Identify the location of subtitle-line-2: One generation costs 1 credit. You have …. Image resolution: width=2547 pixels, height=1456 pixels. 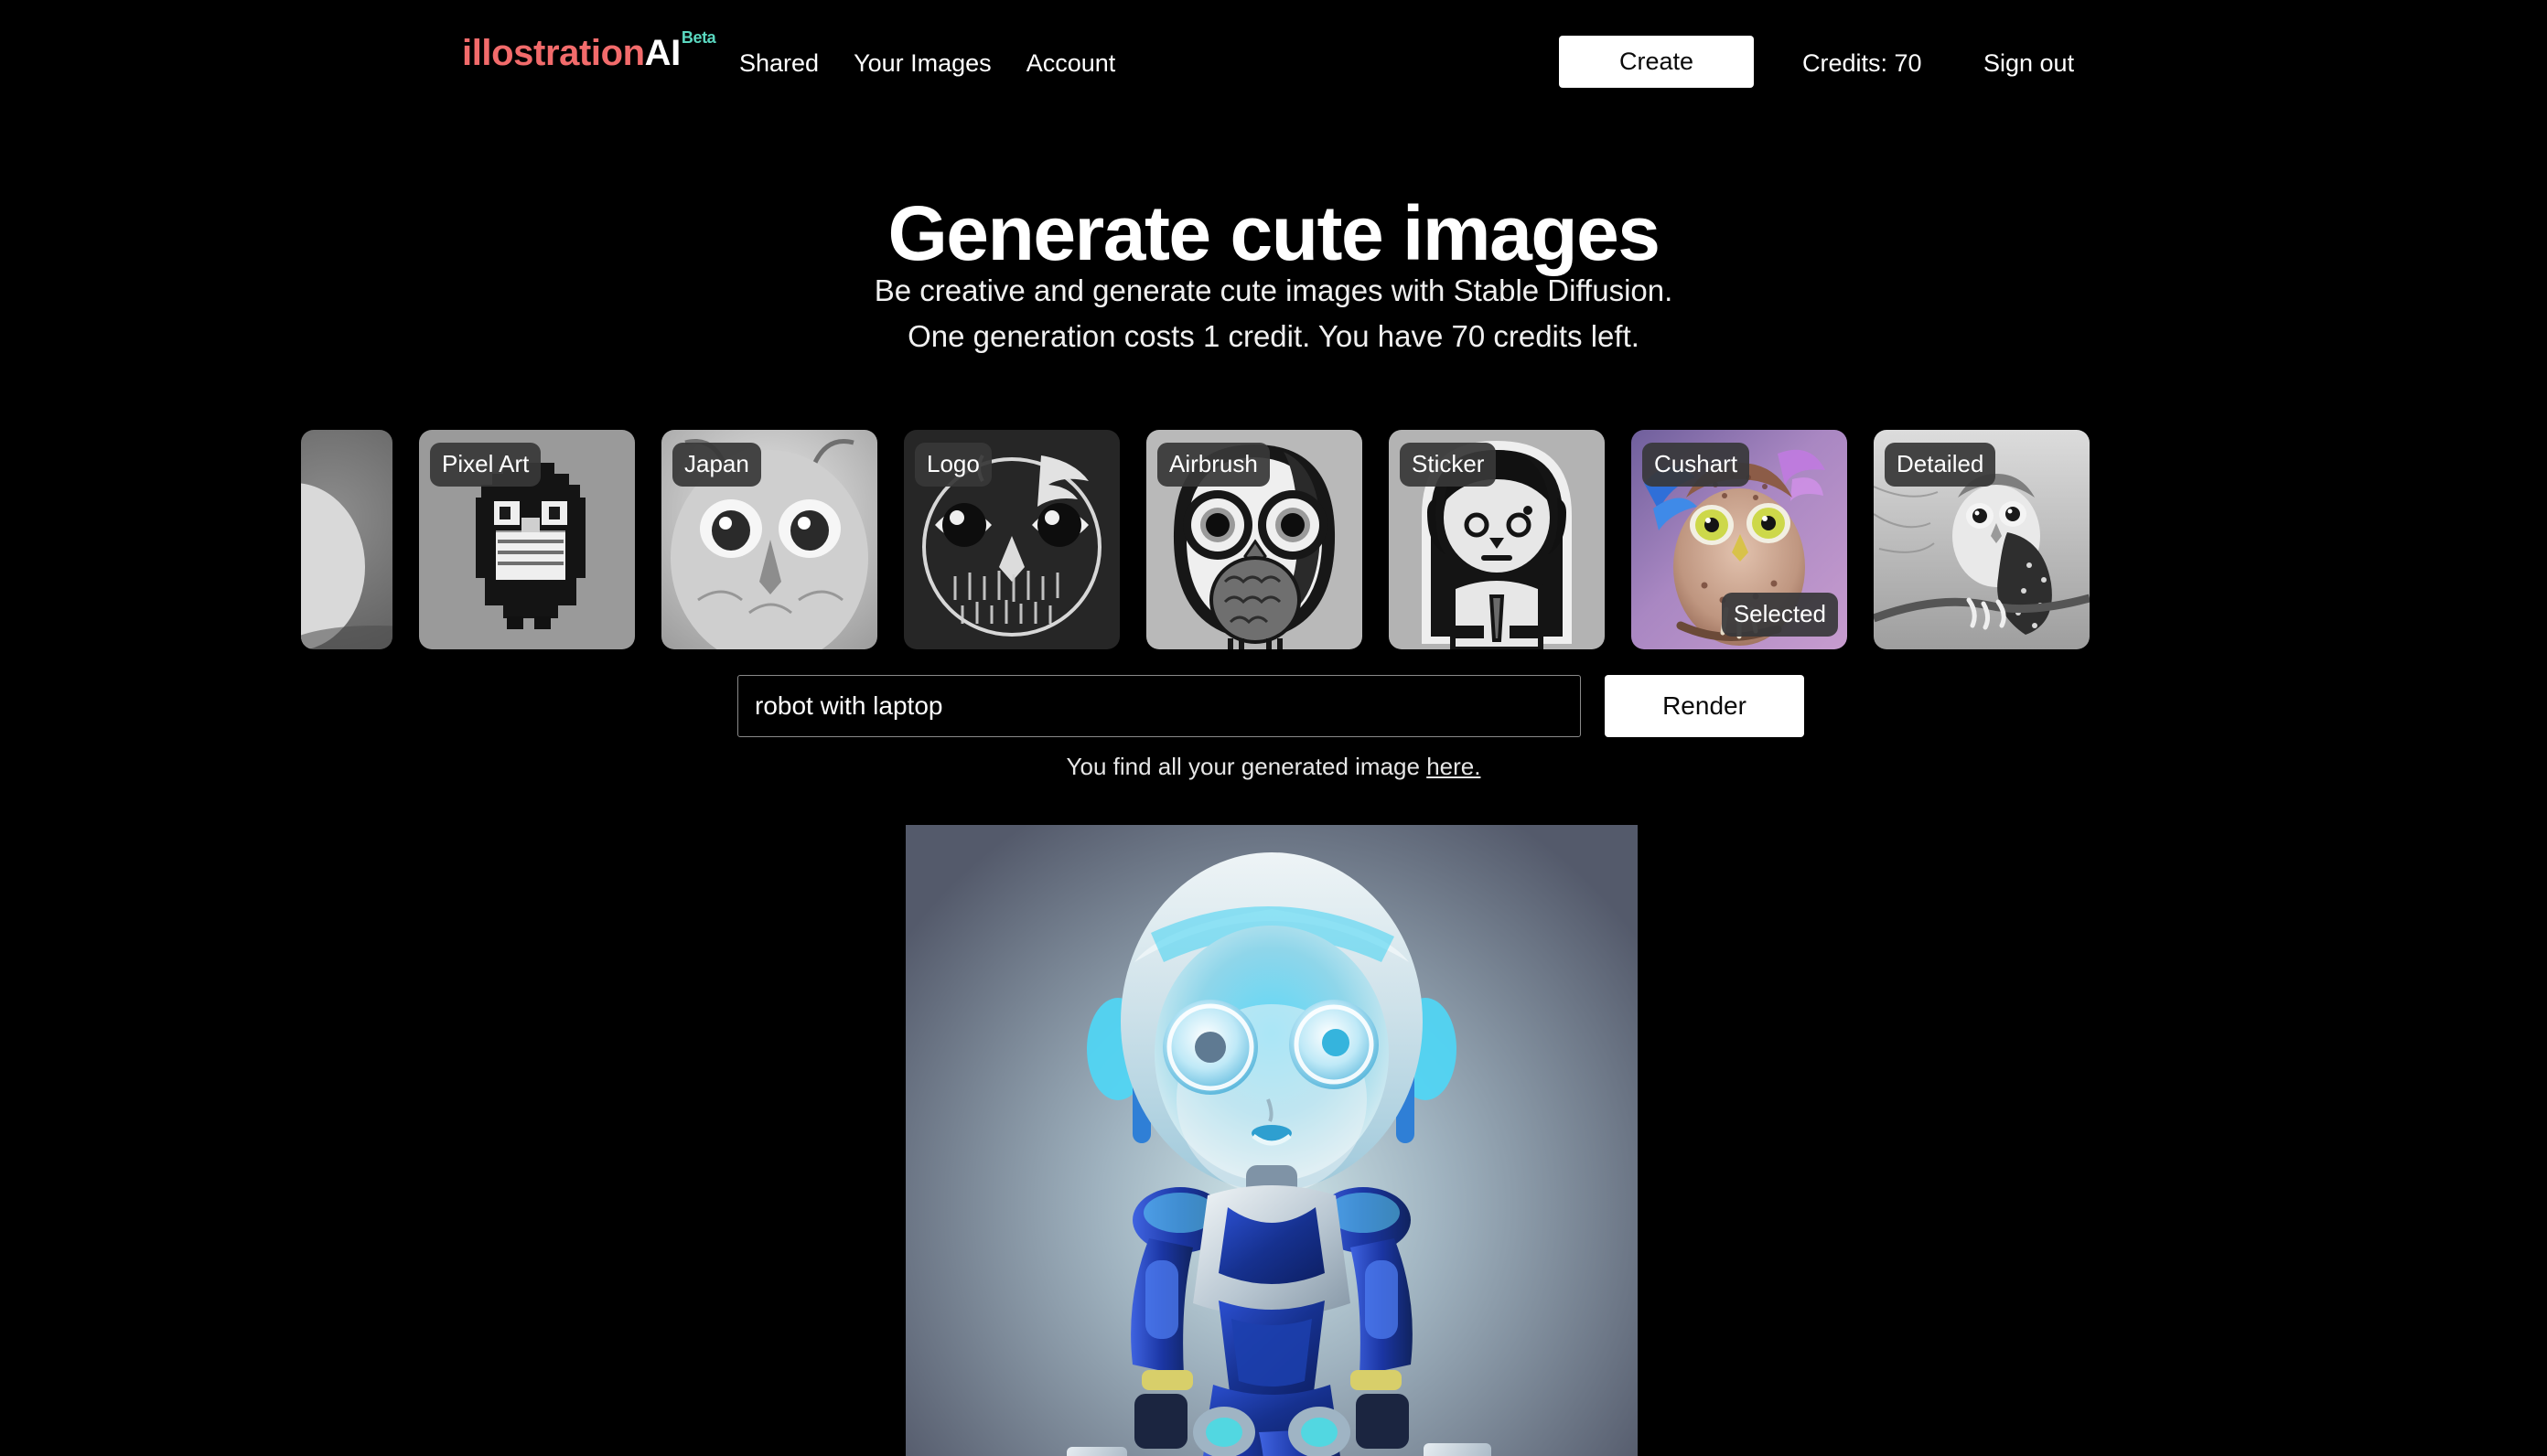
(1273, 336).